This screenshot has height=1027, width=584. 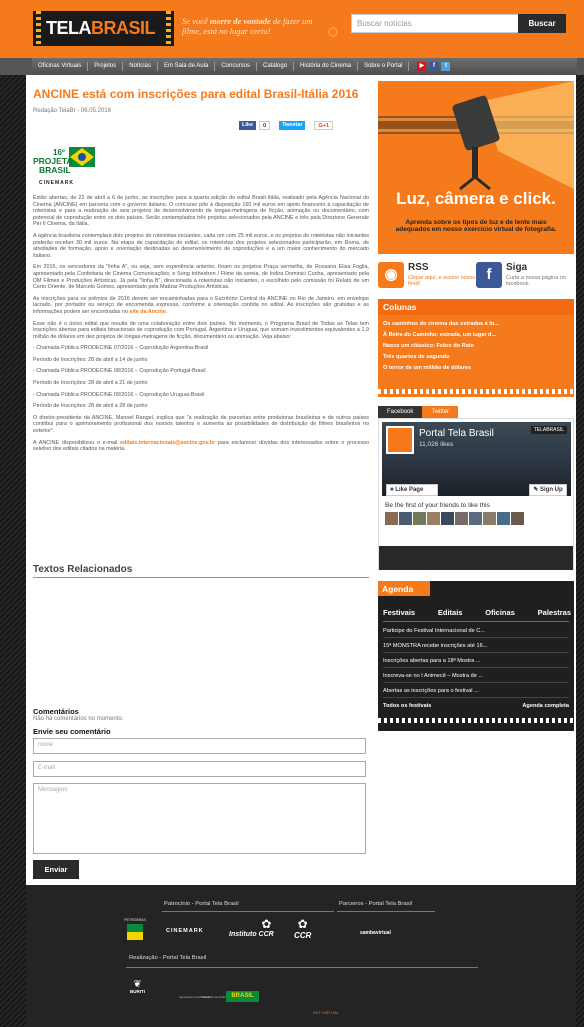 I want to click on fb-page-name: Portal Tela Brasil, so click(x=456, y=433).